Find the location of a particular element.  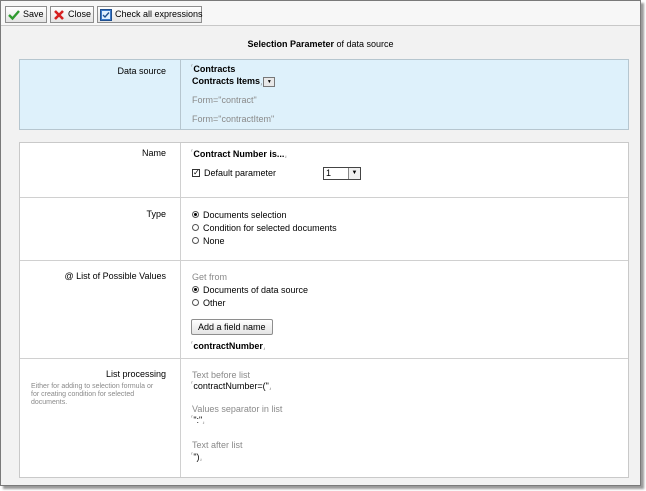

default-parameter-select: 1 ▼ is located at coordinates (342, 173).